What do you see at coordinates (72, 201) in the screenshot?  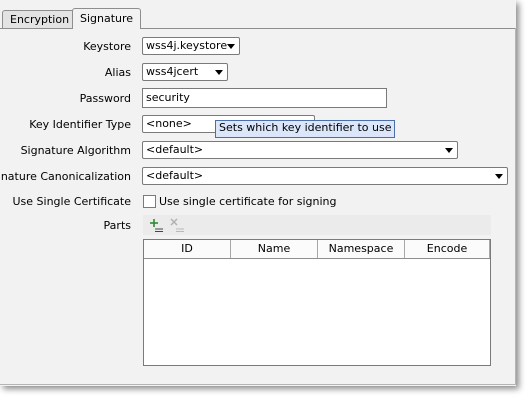 I see `use-single-certificate-label: Use Single Certificate` at bounding box center [72, 201].